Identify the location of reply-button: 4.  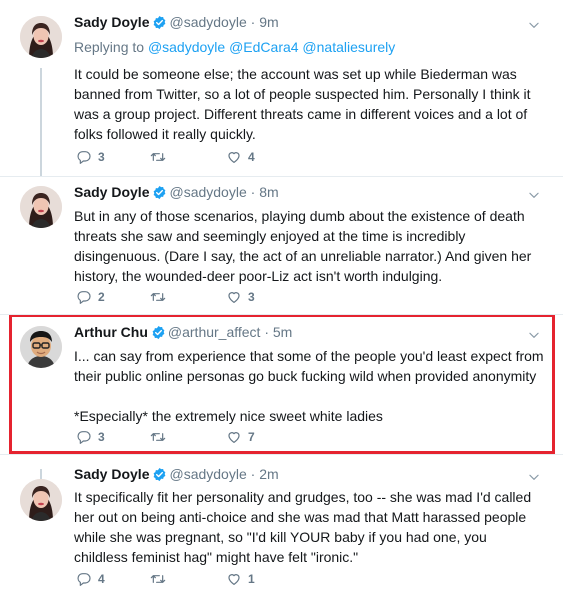
(90, 579).